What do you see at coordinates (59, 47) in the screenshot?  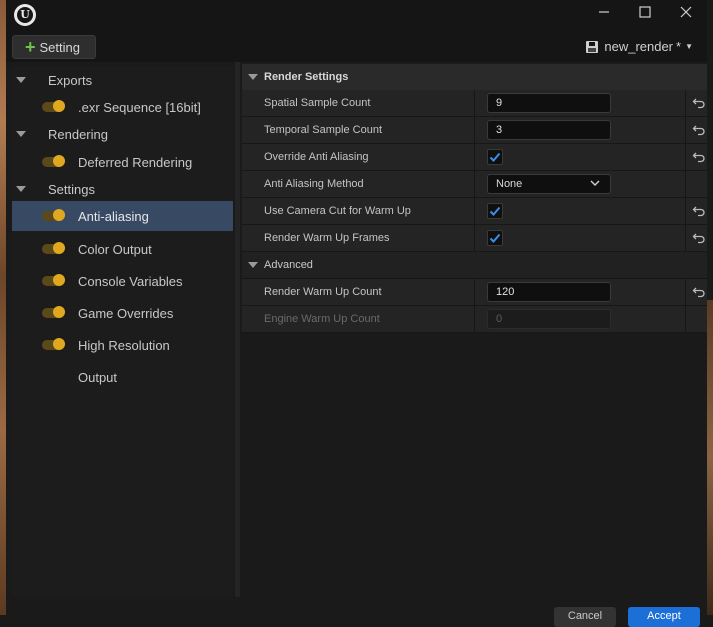 I see `add-setting-label: Setting` at bounding box center [59, 47].